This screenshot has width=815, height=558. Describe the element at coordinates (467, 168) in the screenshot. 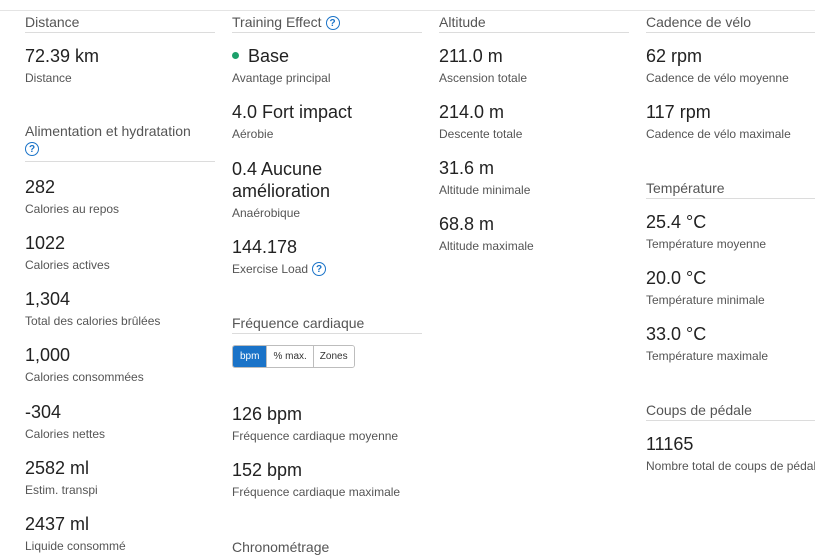

I see `min-altitude-value: 31.6 m` at that location.